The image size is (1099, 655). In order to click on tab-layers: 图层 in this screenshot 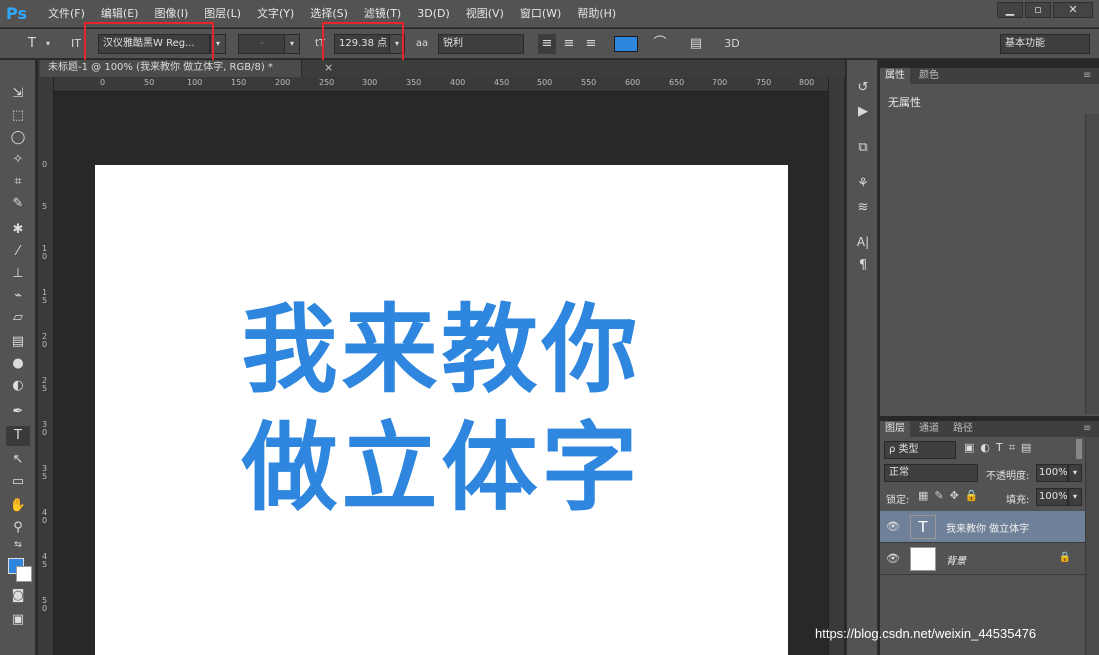, I will do `click(895, 429)`.